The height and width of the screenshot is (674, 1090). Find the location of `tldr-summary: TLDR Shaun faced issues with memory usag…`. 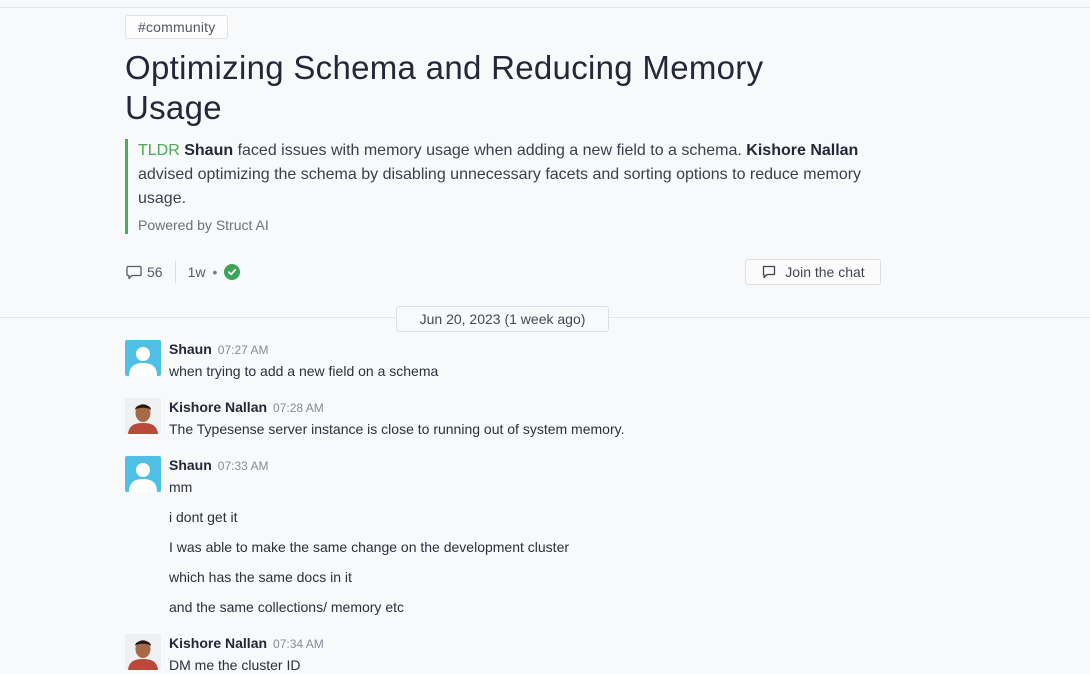

tldr-summary: TLDR Shaun faced issues with memory usag… is located at coordinates (505, 186).